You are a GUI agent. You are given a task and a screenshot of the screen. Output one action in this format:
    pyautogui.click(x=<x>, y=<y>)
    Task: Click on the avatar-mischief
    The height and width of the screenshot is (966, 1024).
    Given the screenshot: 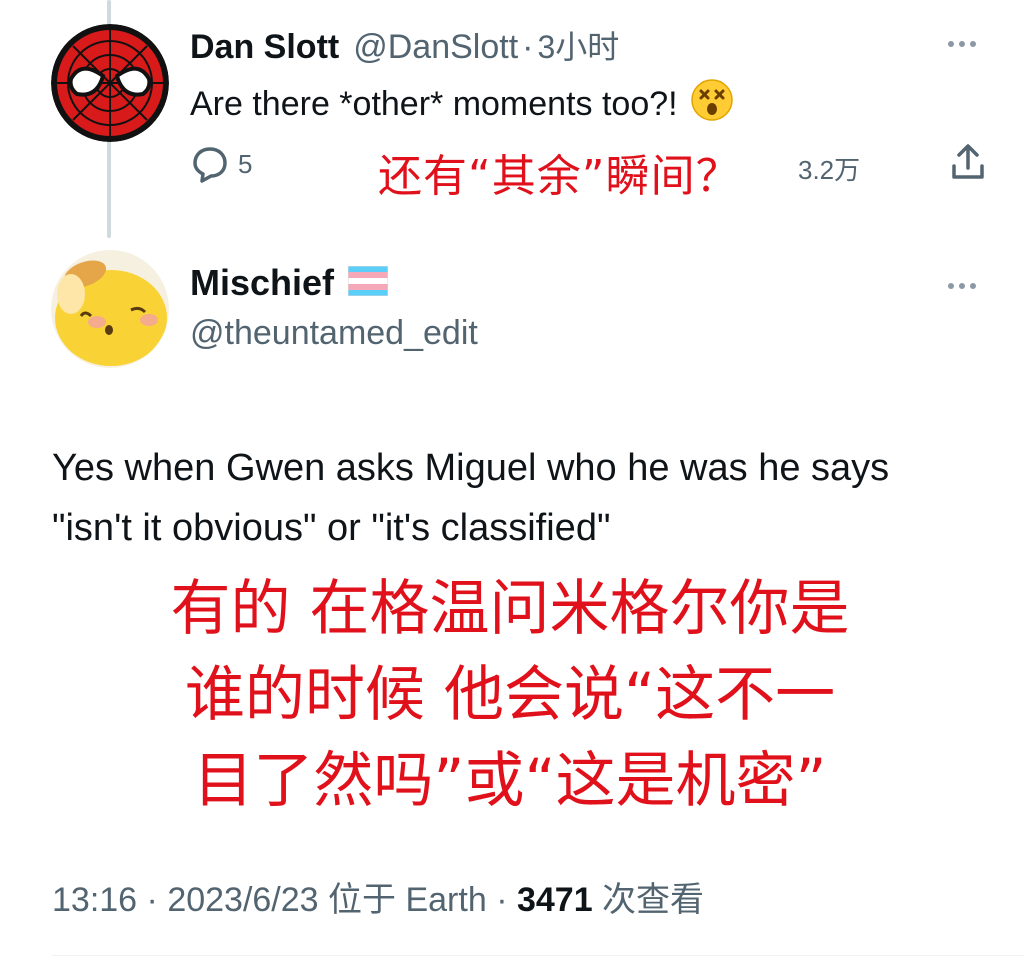 What is the action you would take?
    pyautogui.click(x=110, y=309)
    